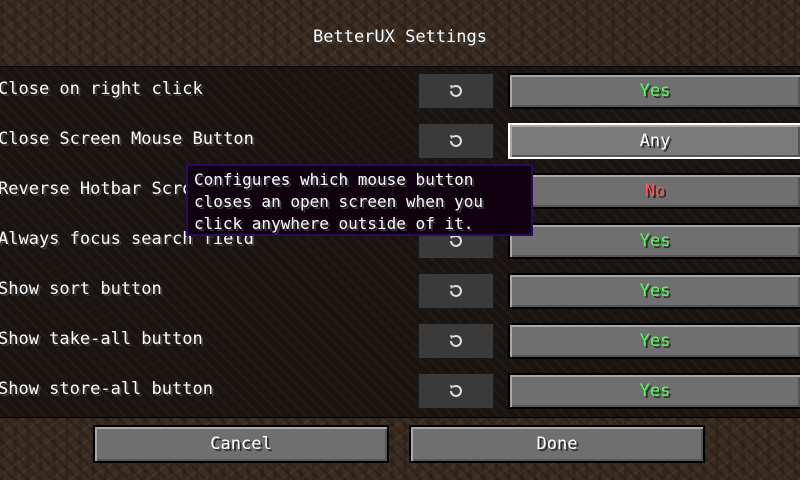  Describe the element at coordinates (106, 389) in the screenshot. I see `setting-label: Show store-all button` at that location.